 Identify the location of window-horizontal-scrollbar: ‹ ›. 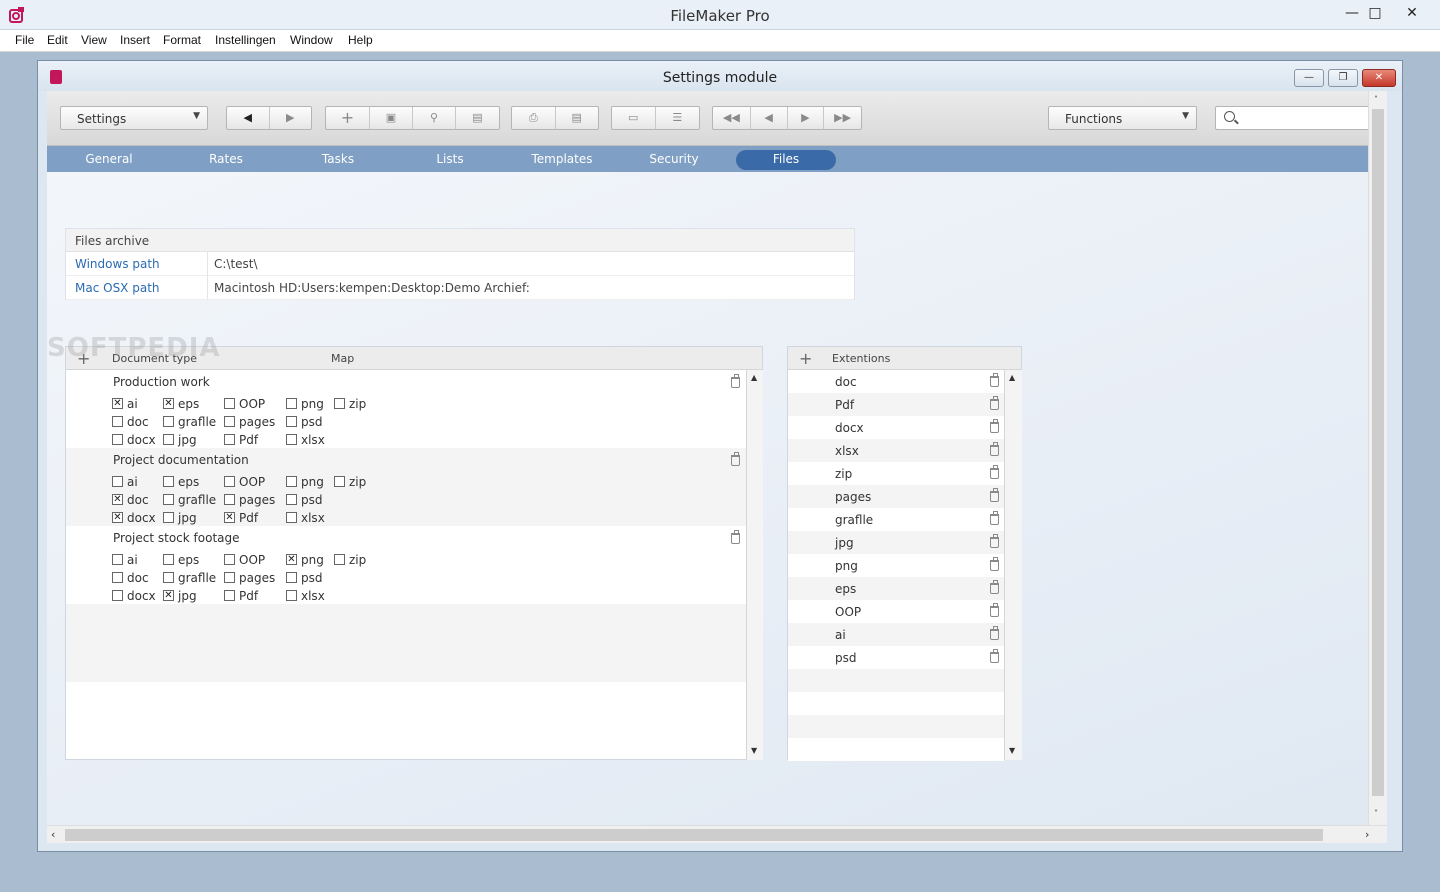
(717, 834).